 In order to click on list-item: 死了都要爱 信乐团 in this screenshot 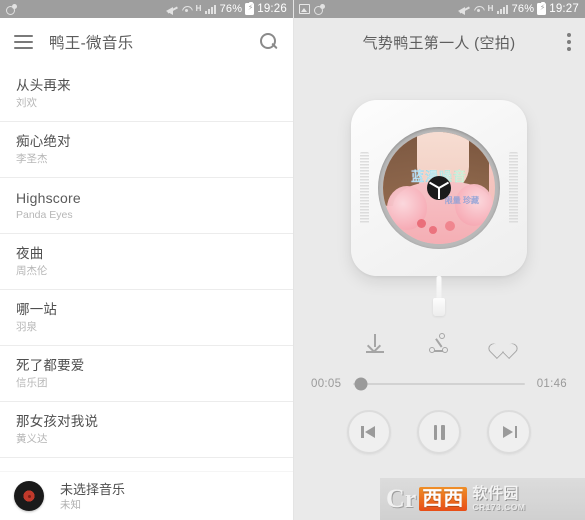, I will do `click(146, 374)`.